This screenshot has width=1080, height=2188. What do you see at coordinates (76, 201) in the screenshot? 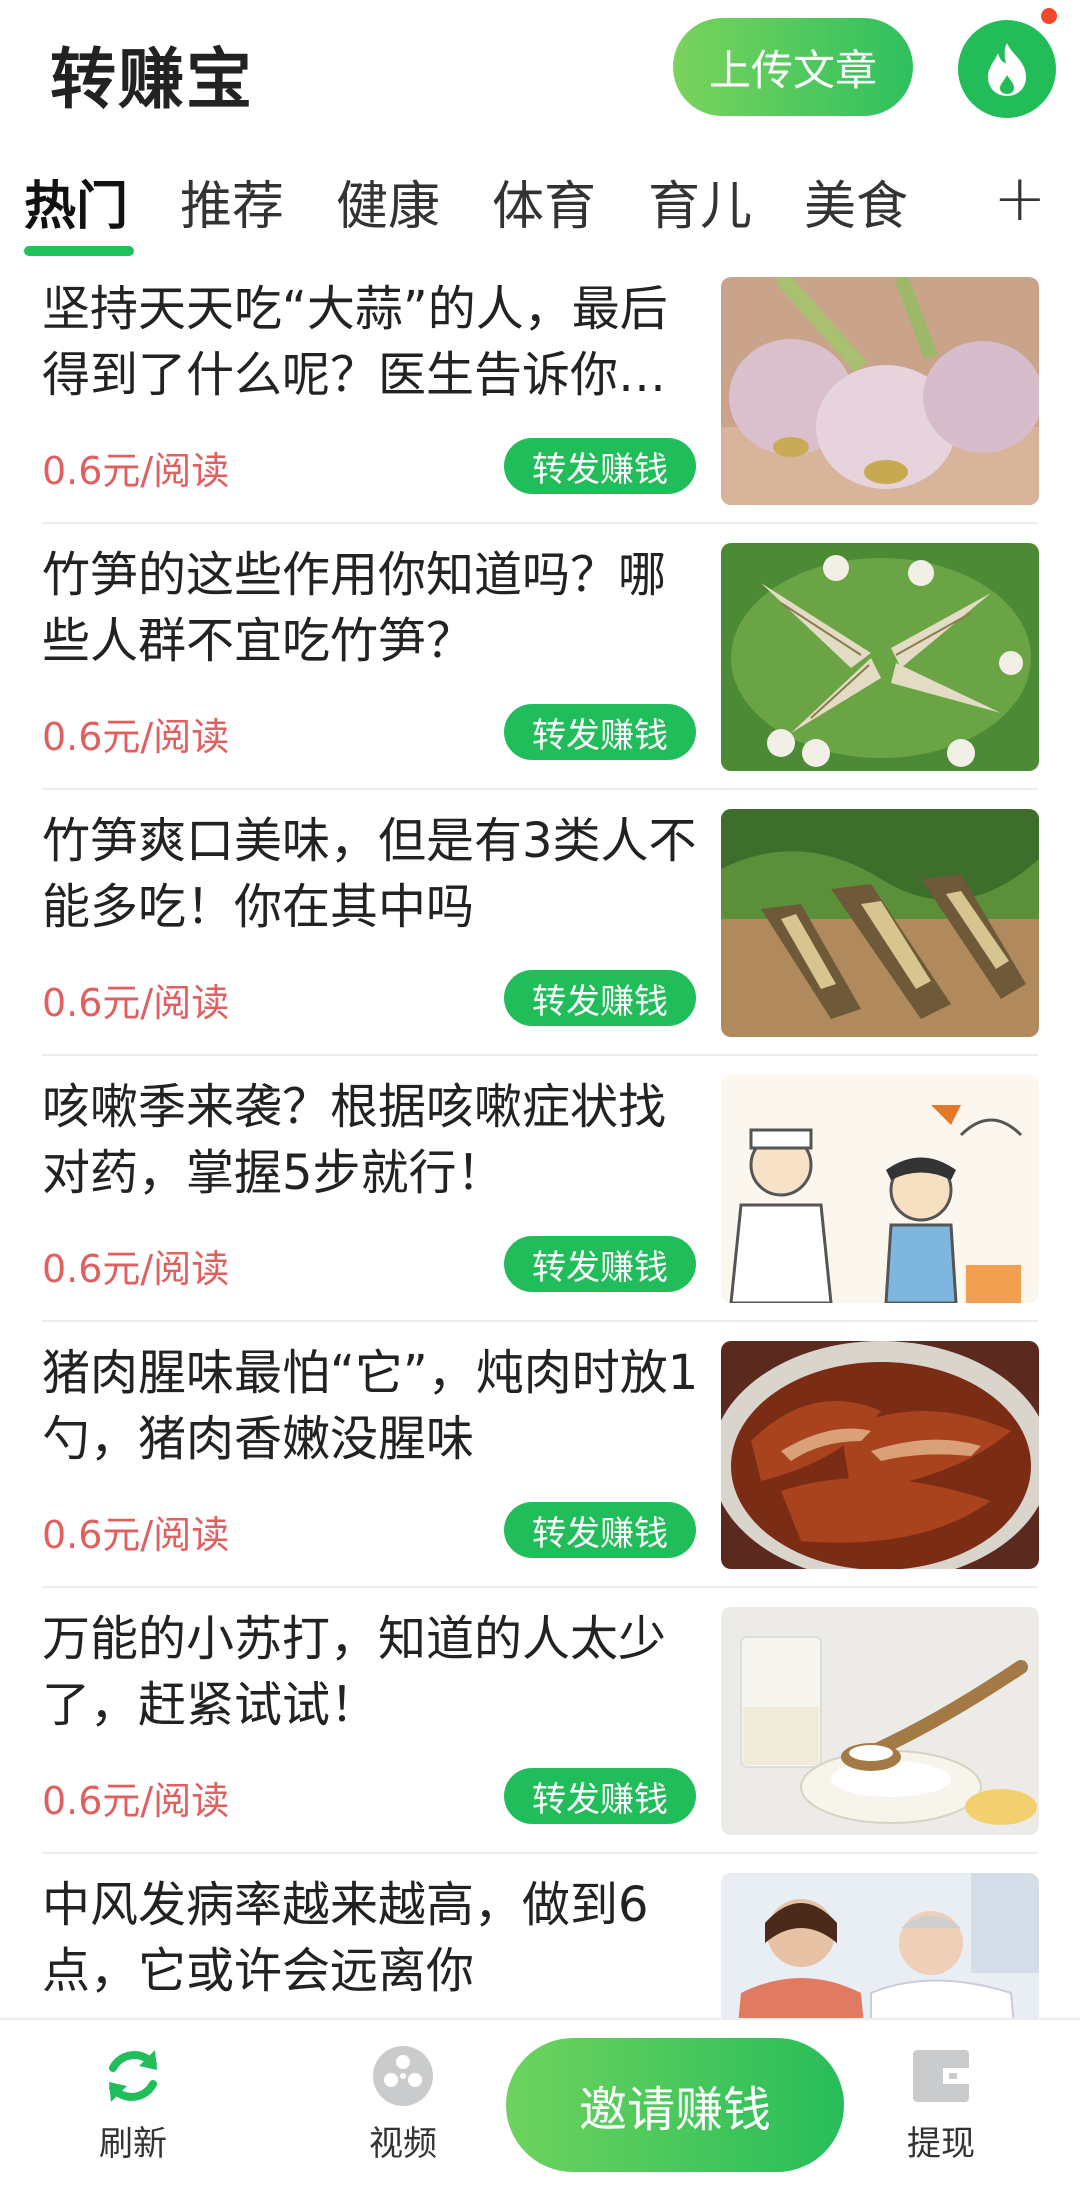
I see `tab-hot: 热门` at bounding box center [76, 201].